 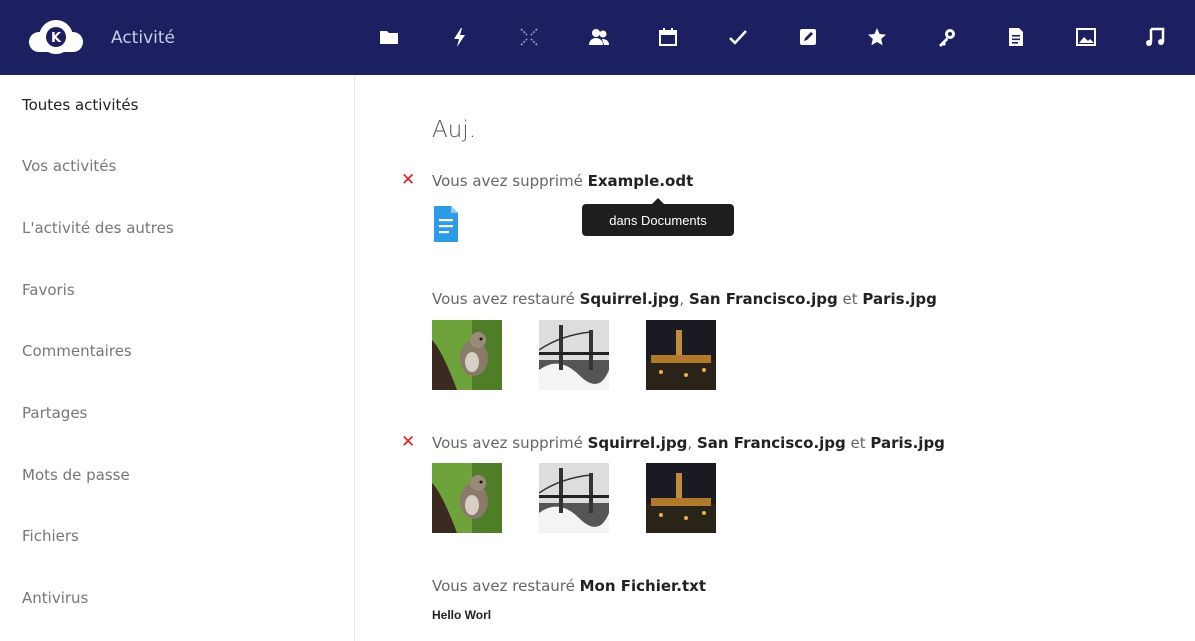 What do you see at coordinates (389, 37) in the screenshot?
I see `folder-icon` at bounding box center [389, 37].